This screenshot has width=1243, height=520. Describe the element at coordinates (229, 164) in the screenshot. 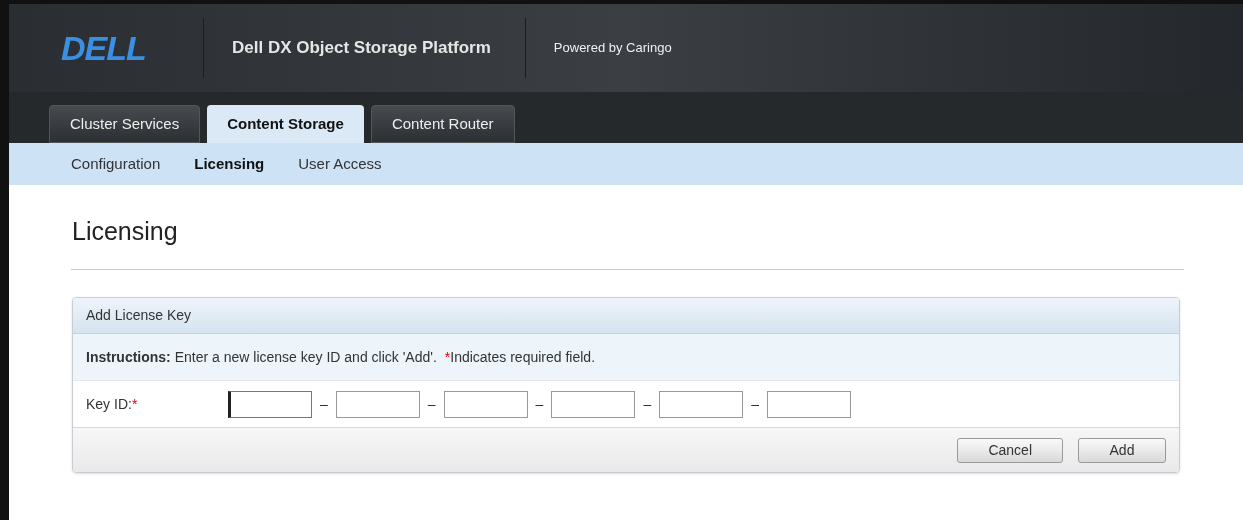

I see `subnav-link: Licensing` at that location.